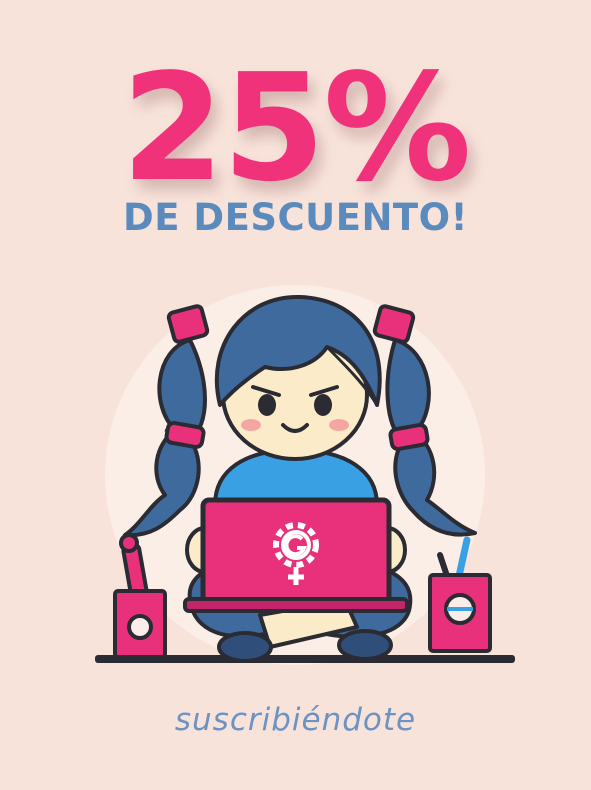 The width and height of the screenshot is (591, 790). I want to click on discount-headline: 25%, so click(296, 128).